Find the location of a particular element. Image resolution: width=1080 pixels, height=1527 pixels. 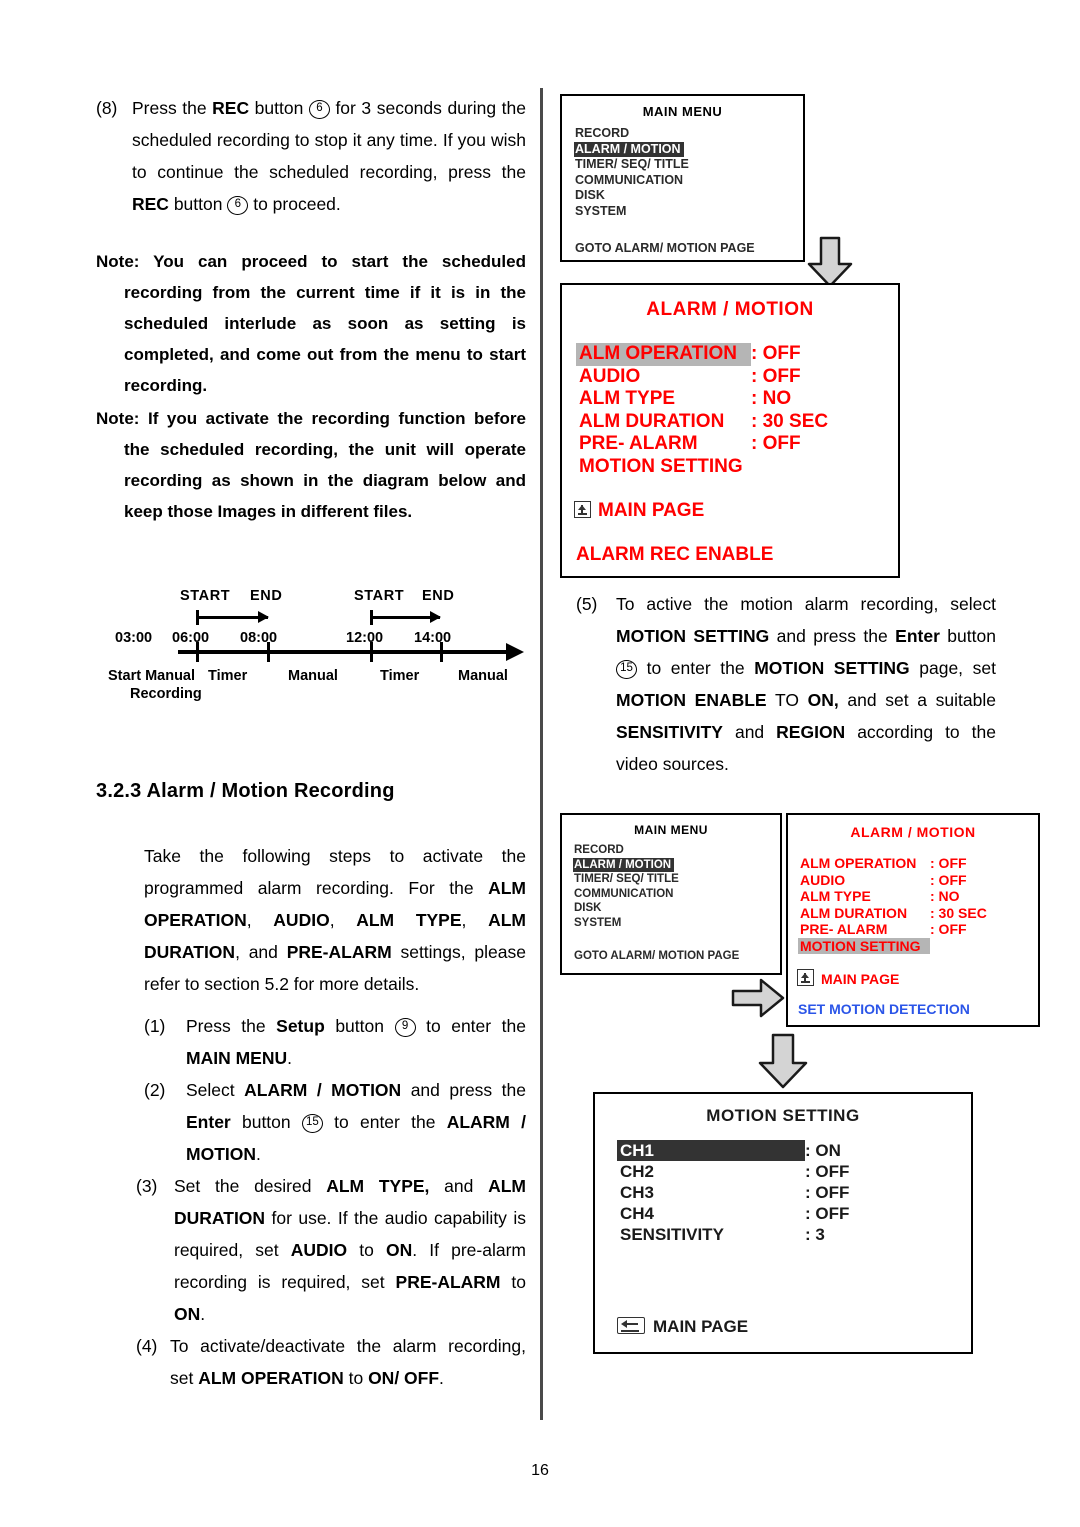

menu-item-record-2: RECORD is located at coordinates (600, 850).